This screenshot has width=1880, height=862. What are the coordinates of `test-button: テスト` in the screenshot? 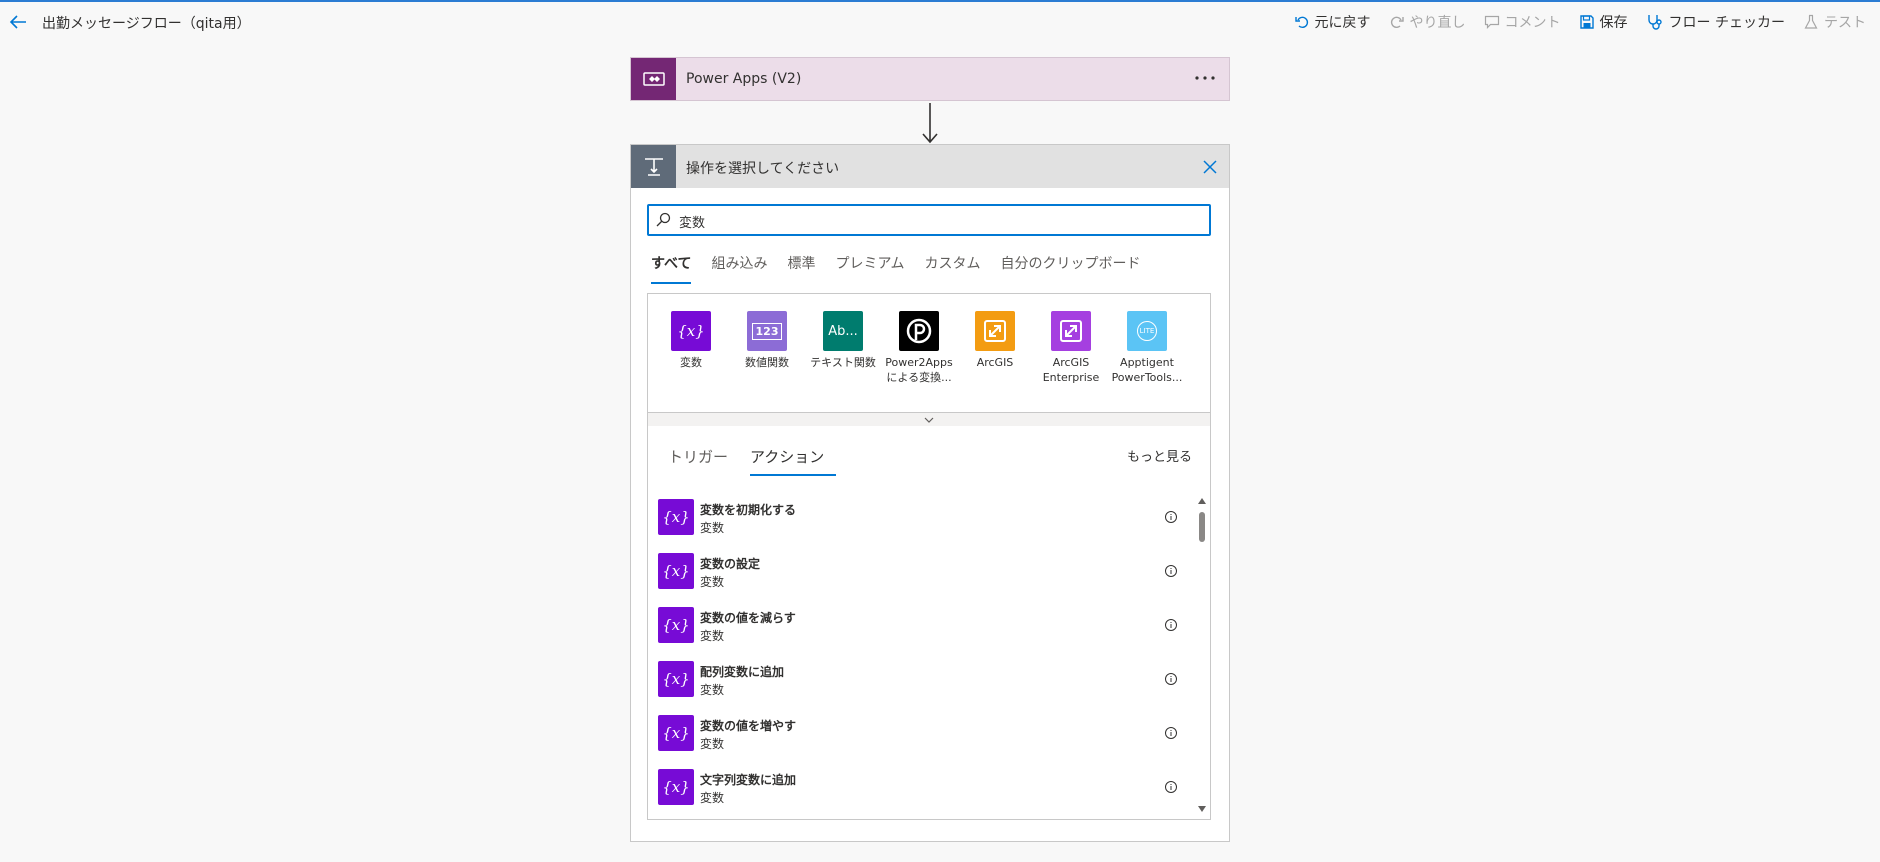 It's located at (1834, 22).